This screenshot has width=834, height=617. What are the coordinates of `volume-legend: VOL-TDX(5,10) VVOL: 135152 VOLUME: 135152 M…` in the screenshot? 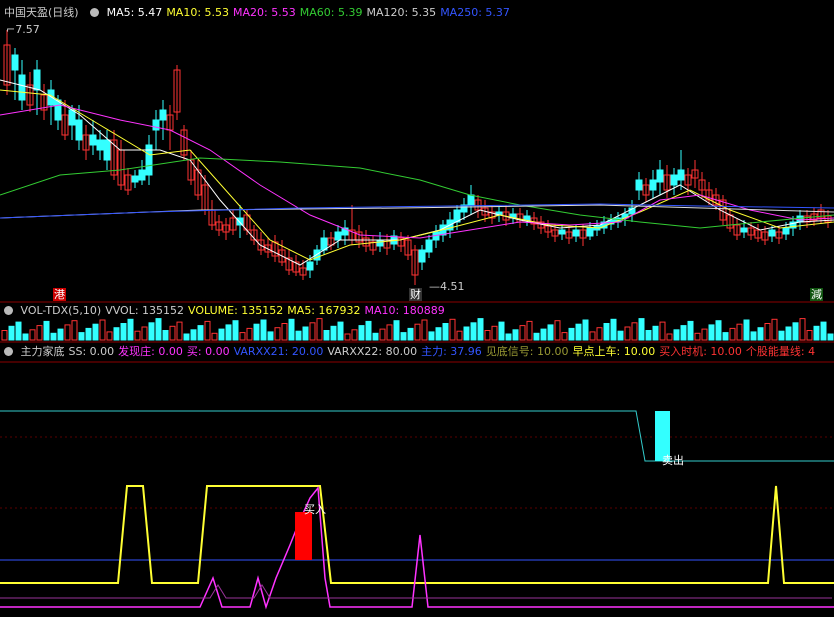 It's located at (235, 310).